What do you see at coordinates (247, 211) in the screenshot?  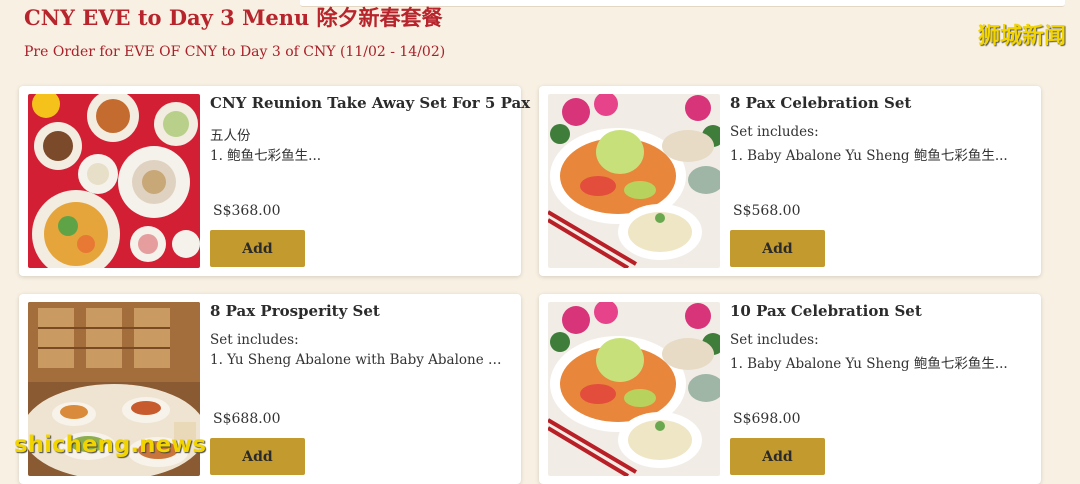 I see `product-price: S$368.00` at bounding box center [247, 211].